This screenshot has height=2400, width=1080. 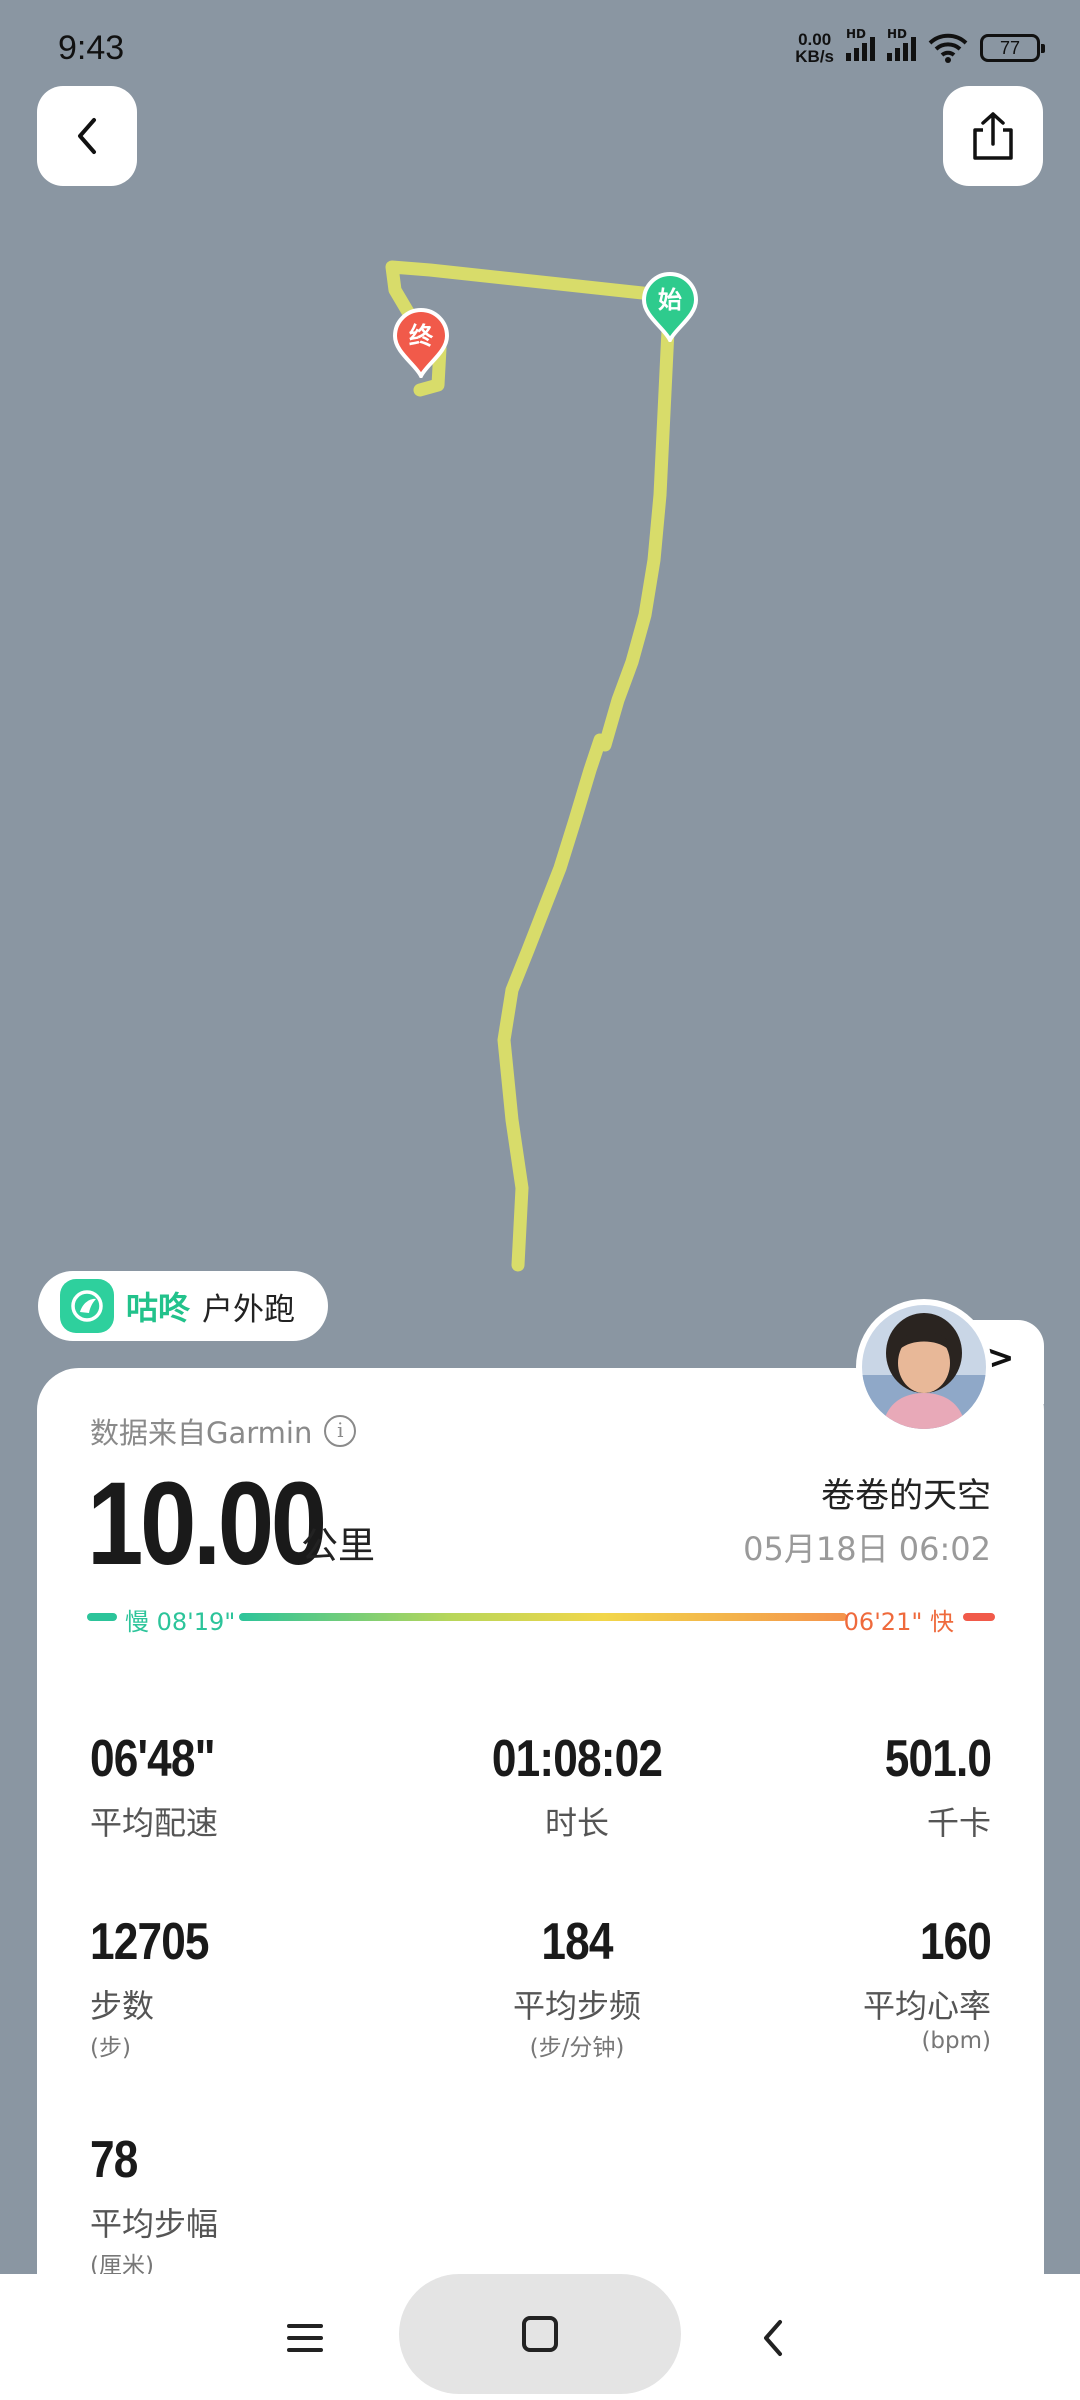 I want to click on status-icons: 0.00 KB/s HD HD 77, so click(x=920, y=46).